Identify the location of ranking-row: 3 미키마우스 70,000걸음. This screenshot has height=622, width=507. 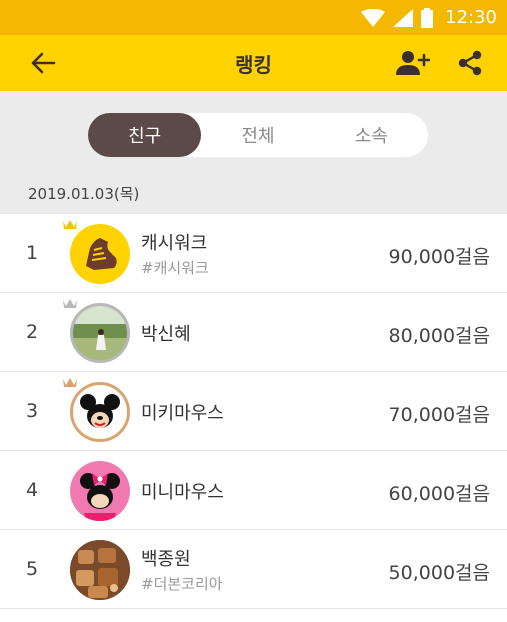
(253, 411).